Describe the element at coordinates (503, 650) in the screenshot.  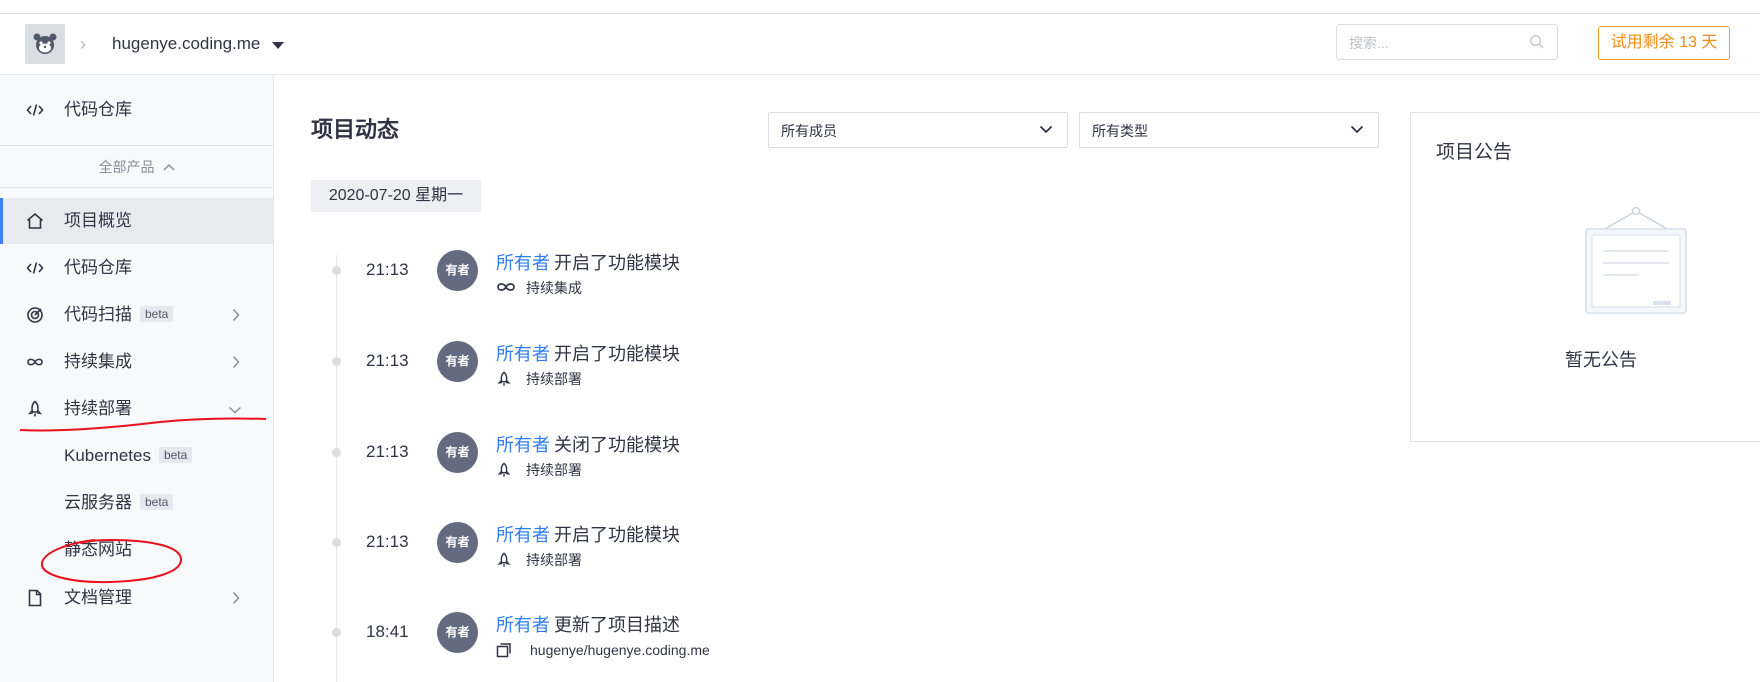
I see `copy-icon` at that location.